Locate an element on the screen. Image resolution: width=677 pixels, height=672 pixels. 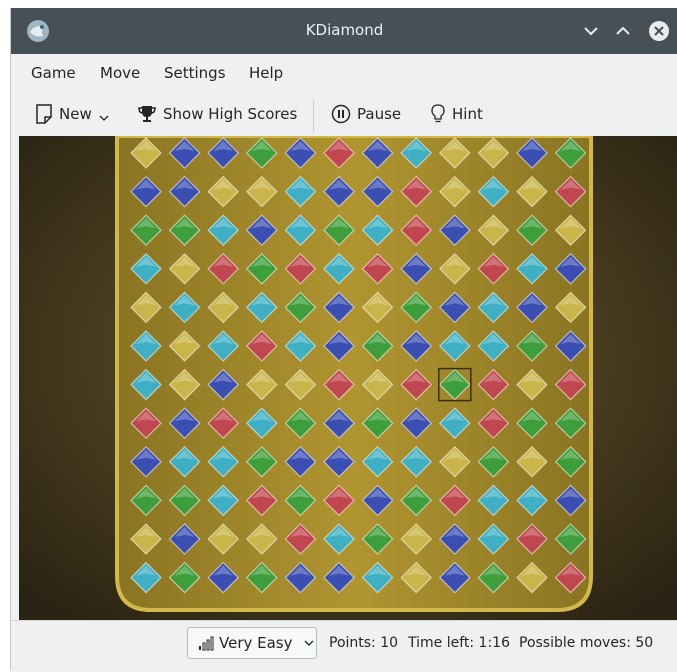
window-title: KDiamond is located at coordinates (344, 30).